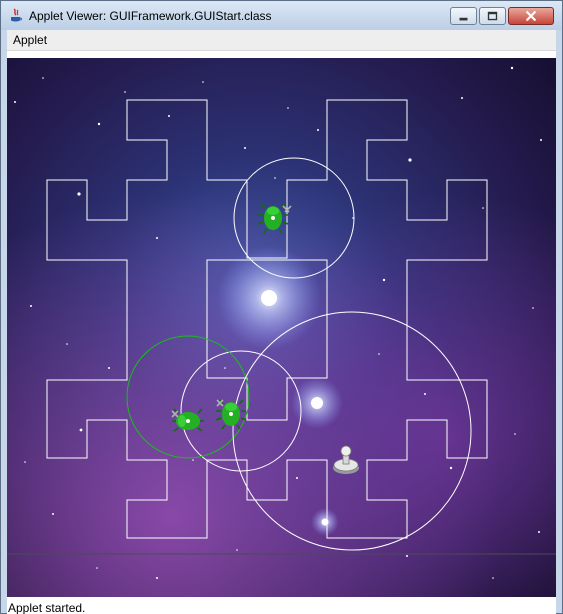 This screenshot has width=563, height=614. Describe the element at coordinates (463, 16) in the screenshot. I see `minimize-button` at that location.